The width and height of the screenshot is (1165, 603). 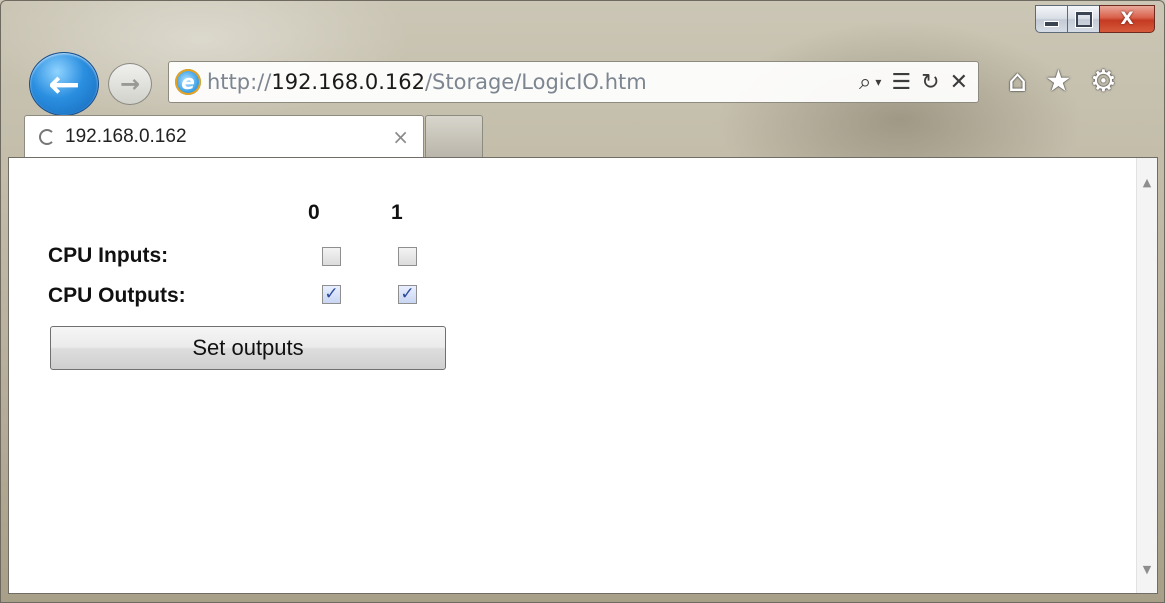 What do you see at coordinates (108, 255) in the screenshot?
I see `cpu-inputs-label: CPU Inputs:` at bounding box center [108, 255].